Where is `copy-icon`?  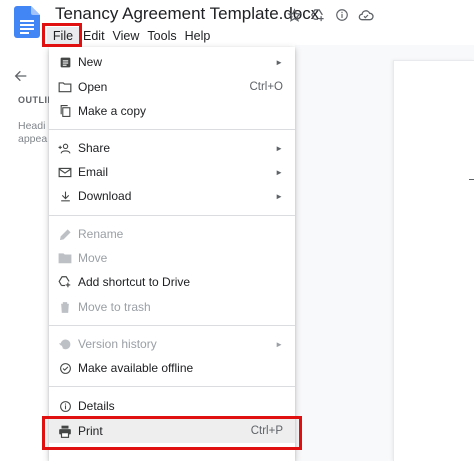
copy-icon is located at coordinates (65, 111).